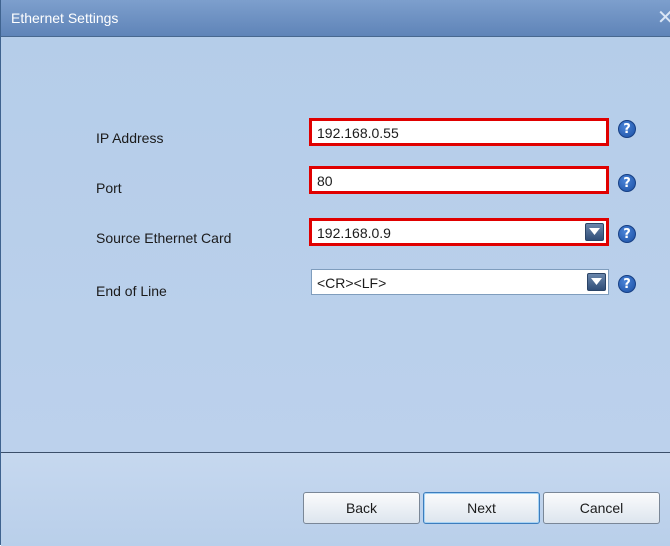  I want to click on end-of-line-help-icon: ?, so click(627, 284).